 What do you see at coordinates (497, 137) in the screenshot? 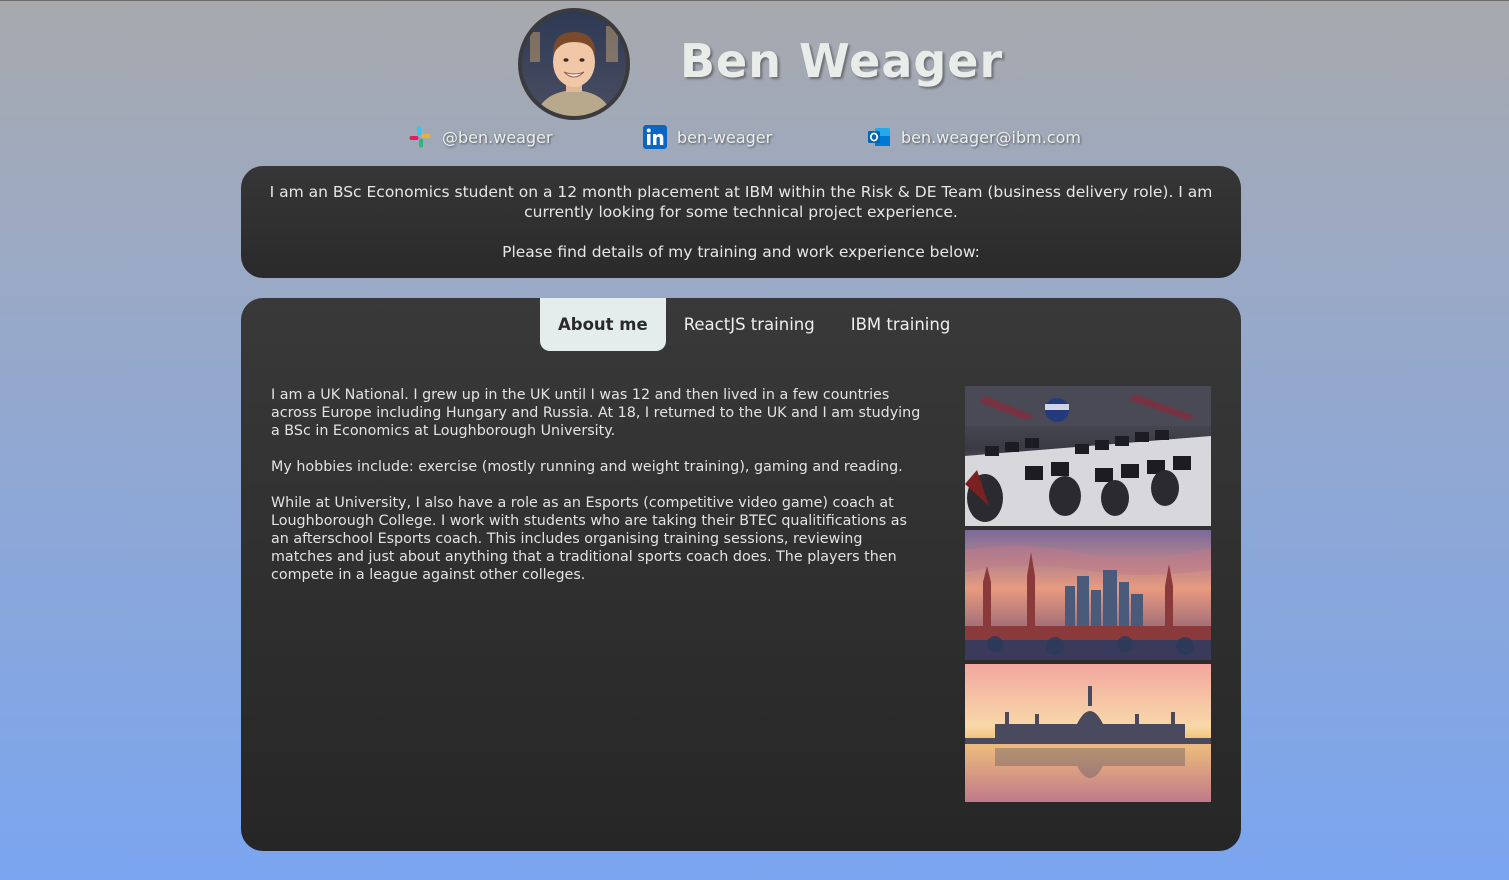
I see `slack-handle: @ben.weager` at bounding box center [497, 137].